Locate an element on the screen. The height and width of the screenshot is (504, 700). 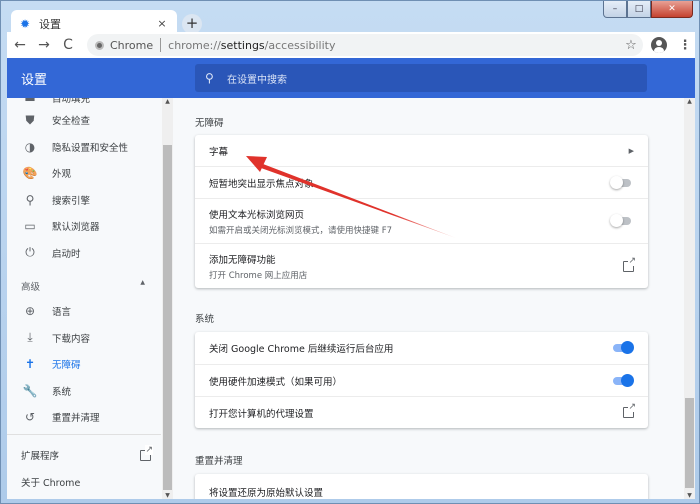
sidebar-item: ⛊ 安全检查 is located at coordinates (84, 120).